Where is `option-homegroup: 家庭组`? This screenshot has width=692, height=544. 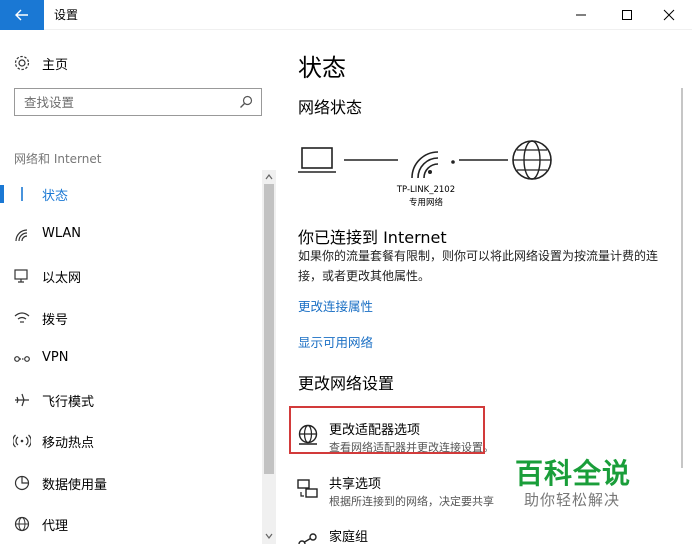 option-homegroup: 家庭组 is located at coordinates (396, 535).